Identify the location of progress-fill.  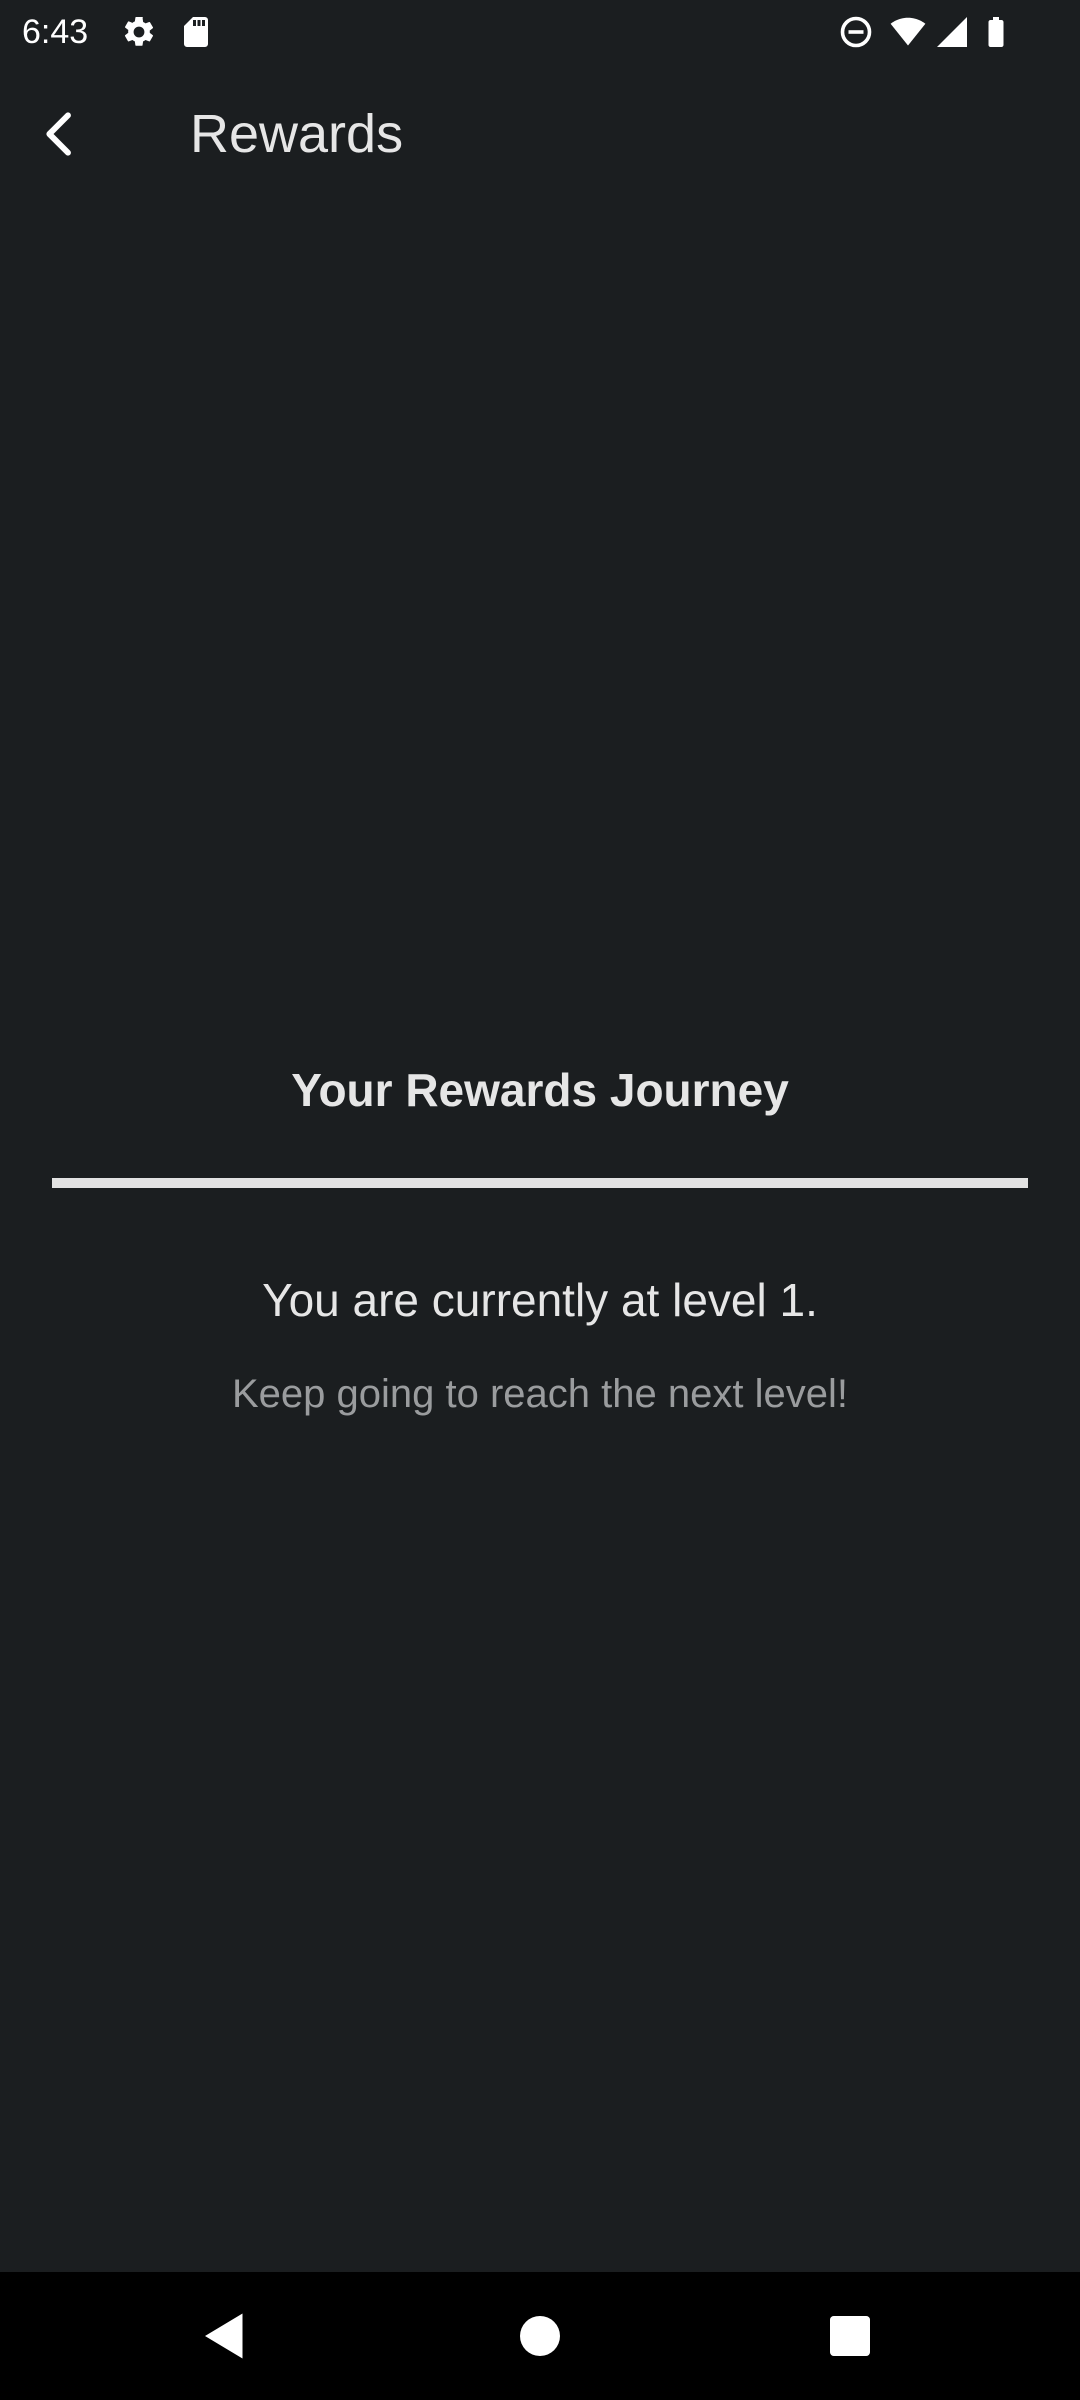
(540, 1183).